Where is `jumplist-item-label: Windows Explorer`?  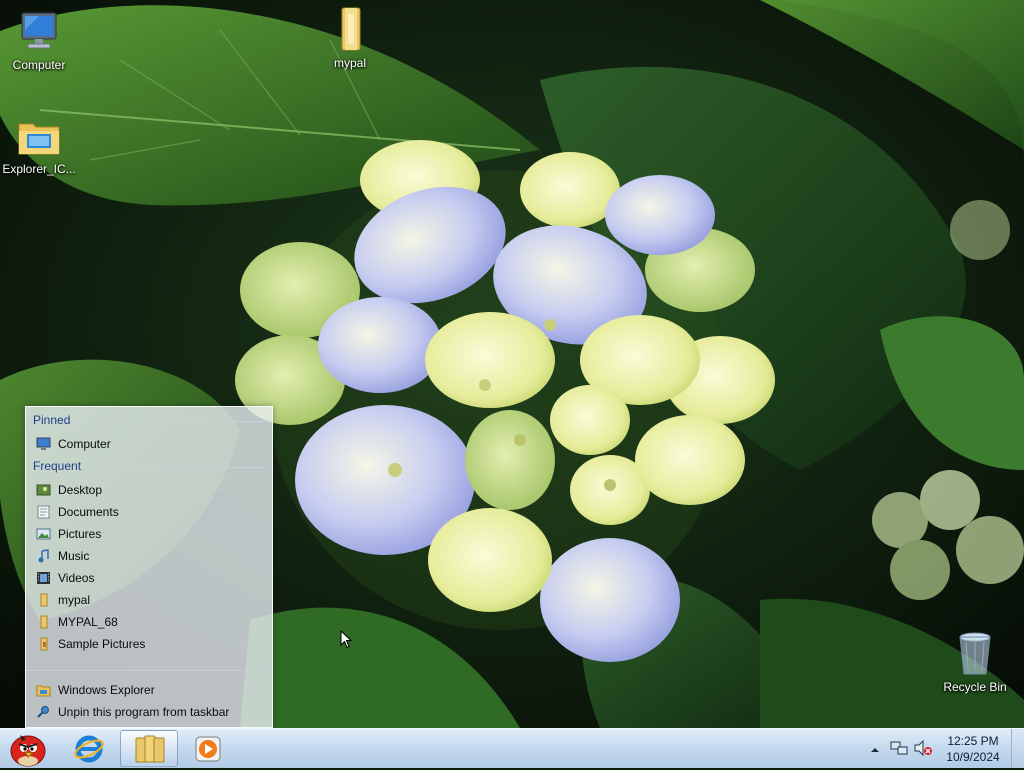 jumplist-item-label: Windows Explorer is located at coordinates (106, 690).